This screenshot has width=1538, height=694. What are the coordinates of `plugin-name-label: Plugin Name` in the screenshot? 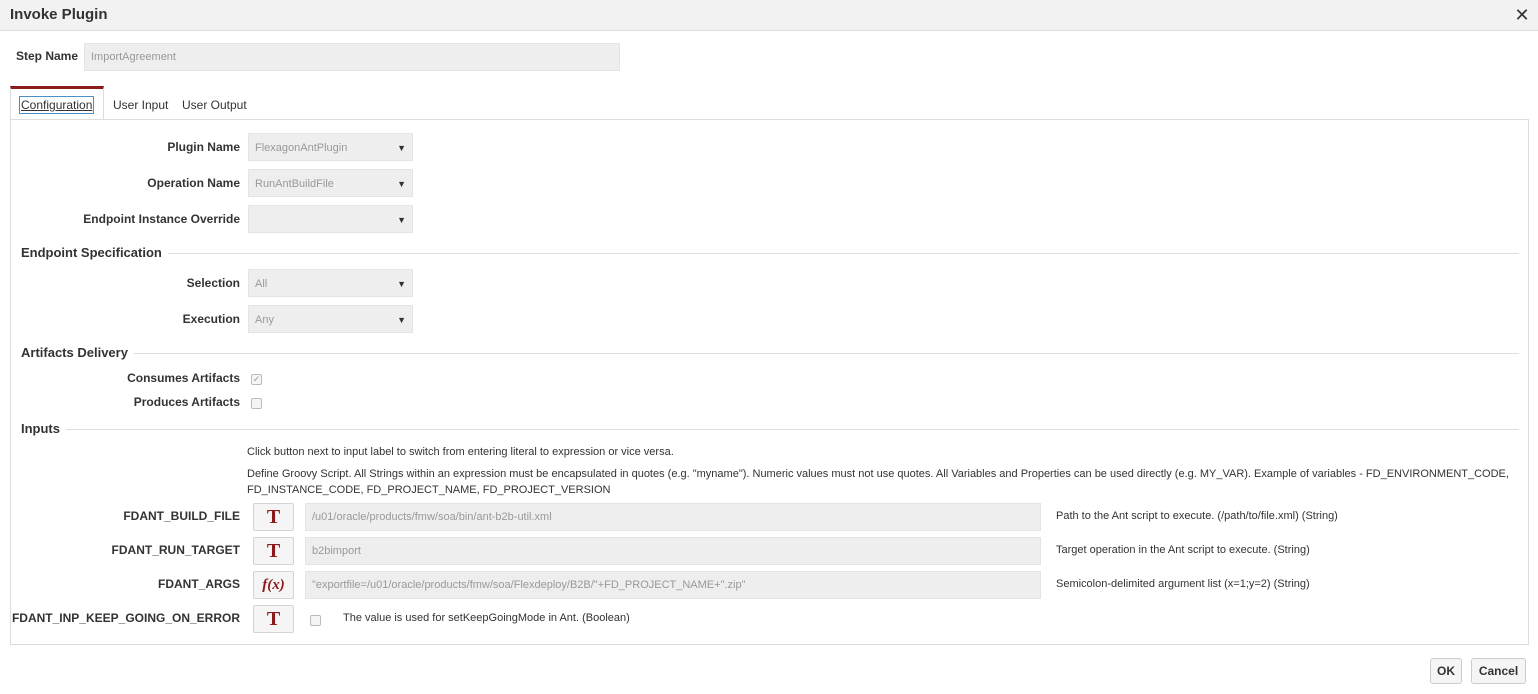 It's located at (203, 147).